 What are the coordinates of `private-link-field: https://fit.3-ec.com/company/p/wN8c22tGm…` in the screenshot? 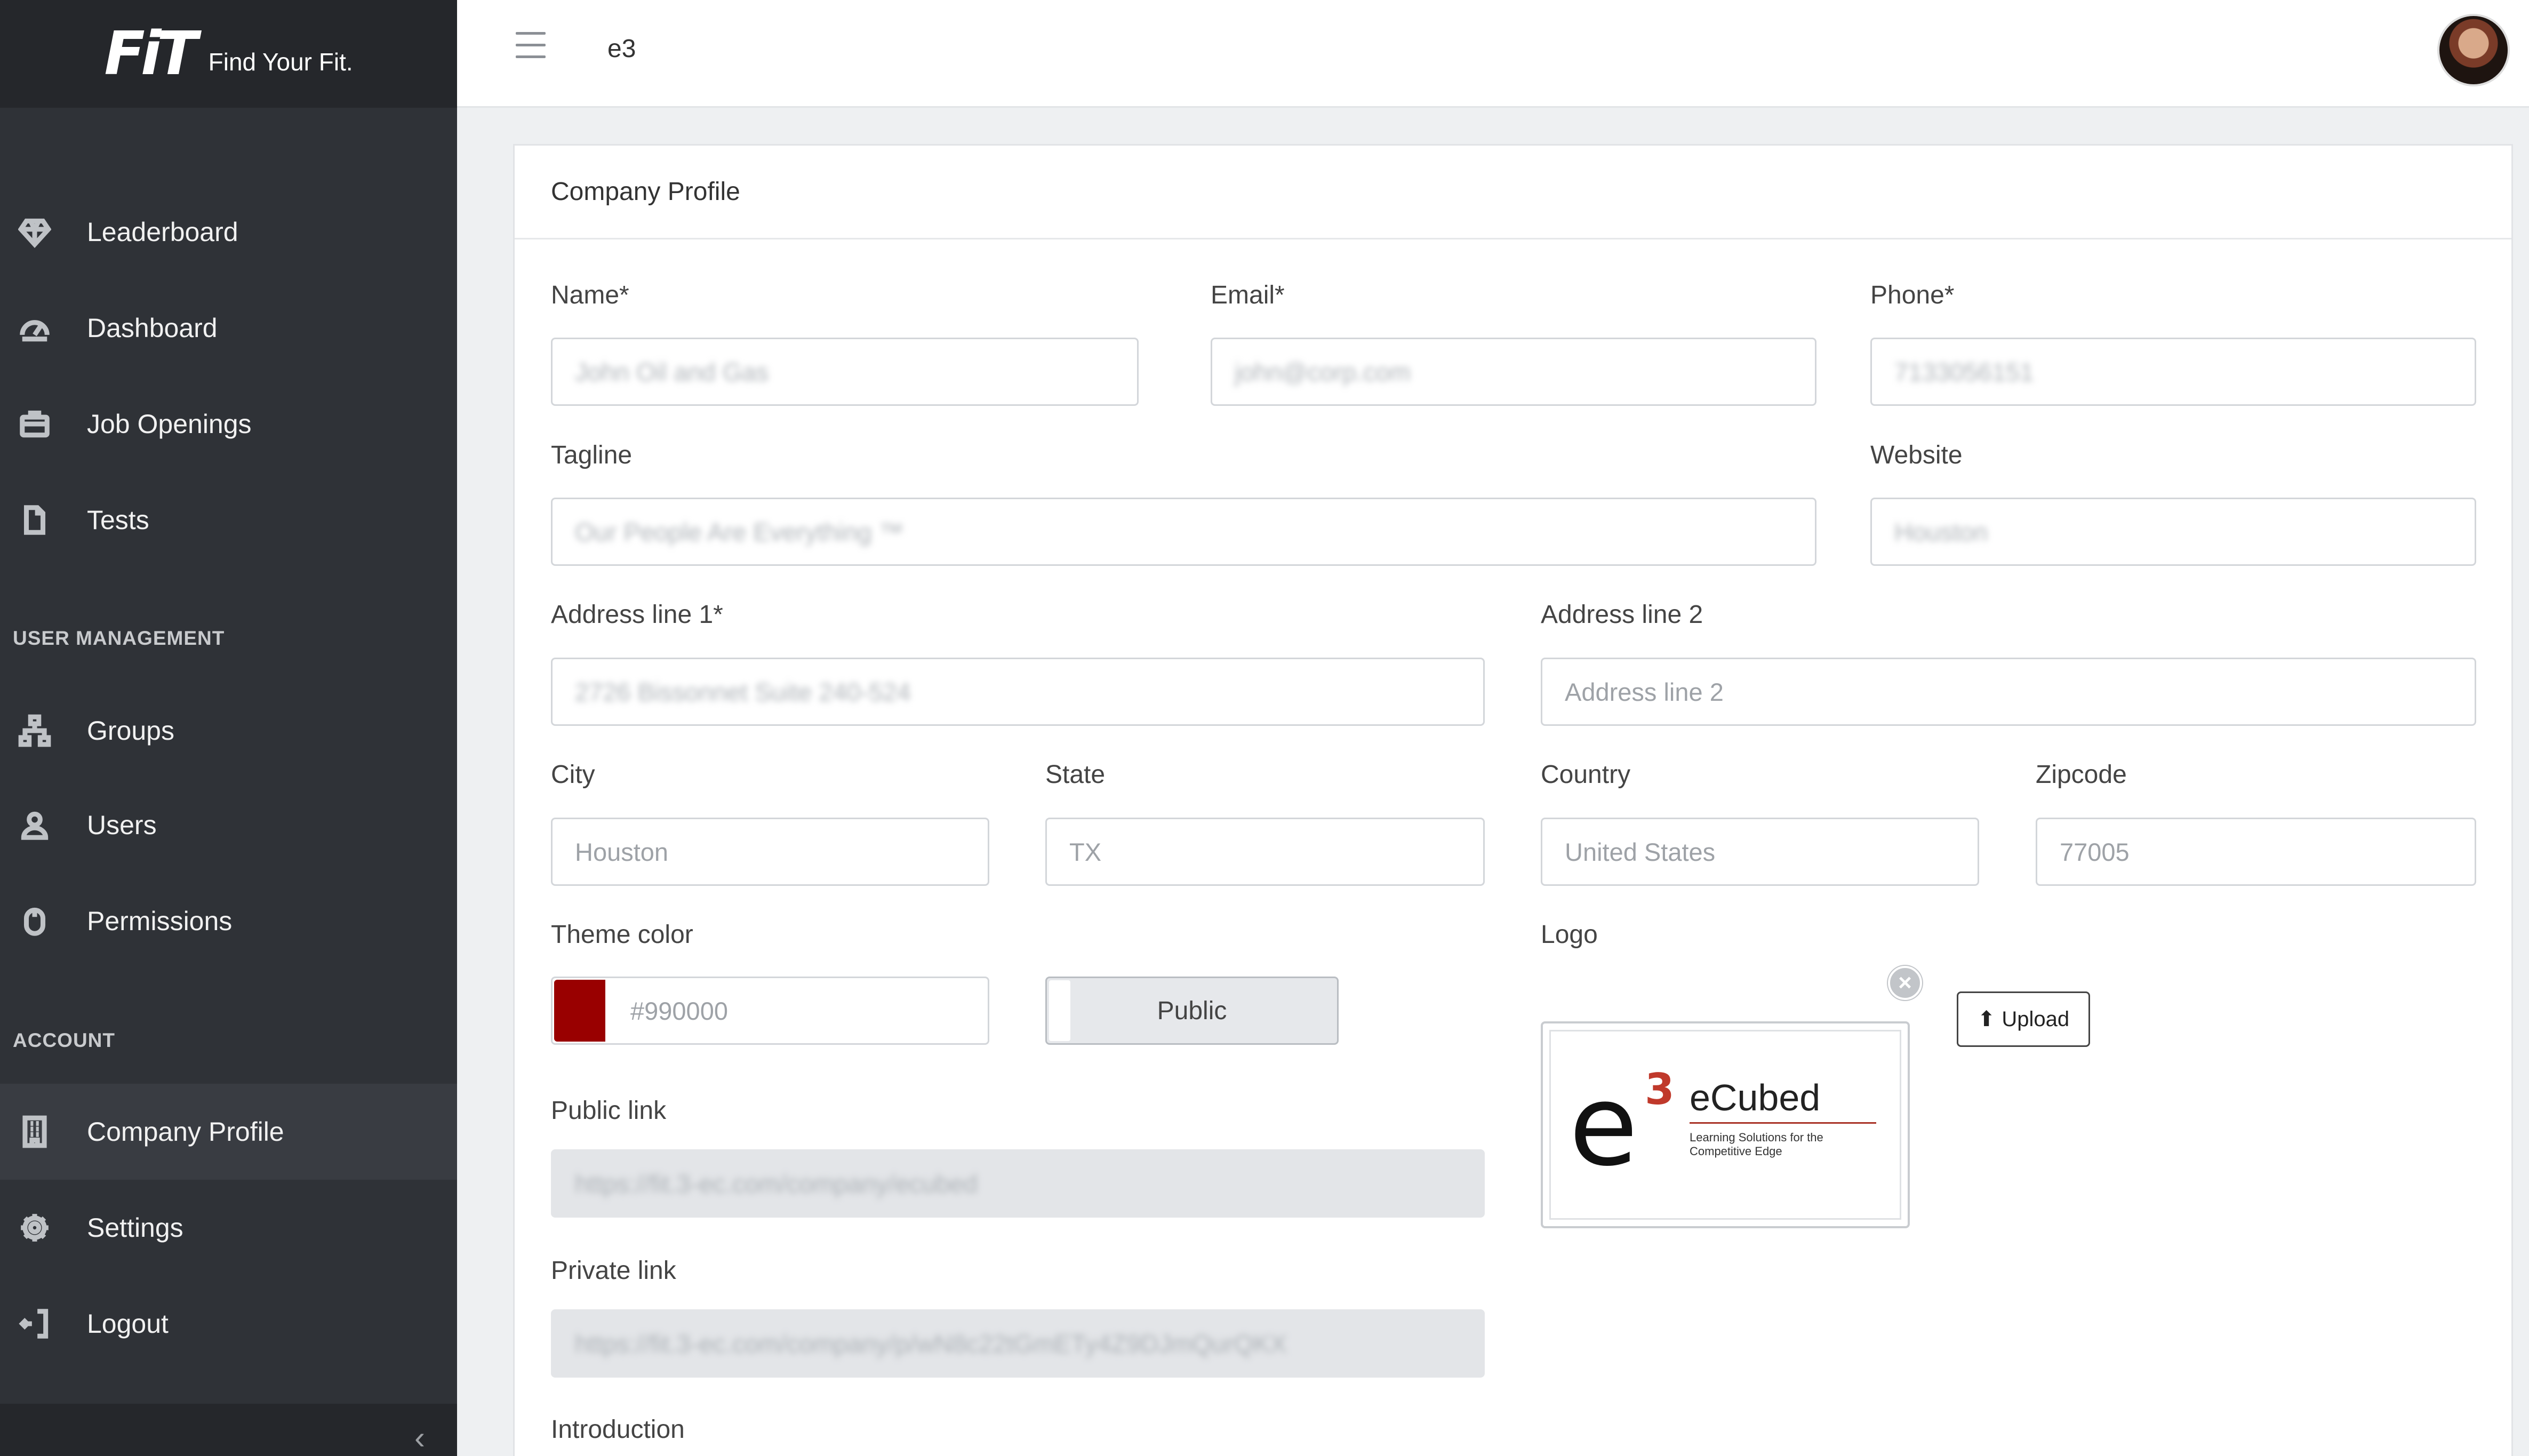 It's located at (1018, 1343).